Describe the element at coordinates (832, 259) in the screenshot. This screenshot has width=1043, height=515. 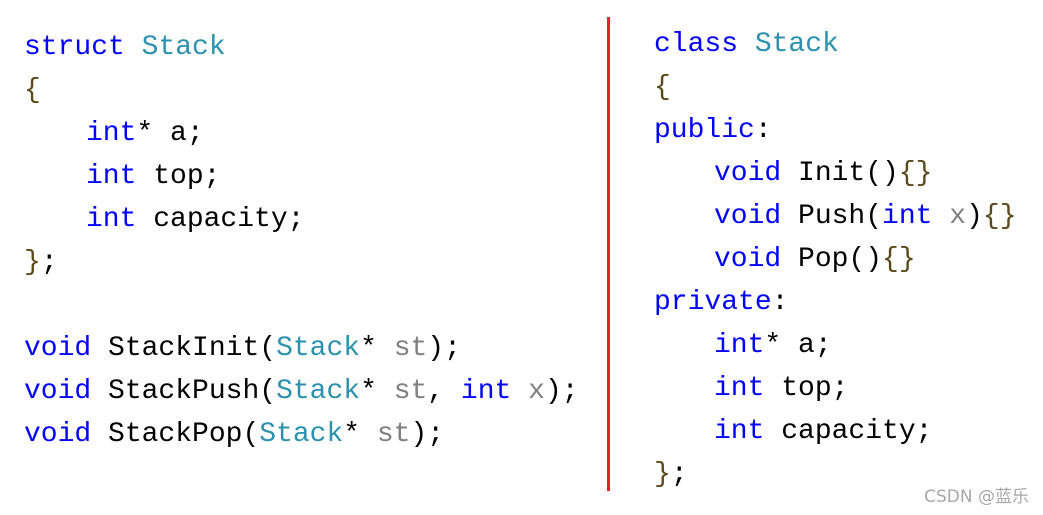
I see `code-token-text: Pop()` at that location.